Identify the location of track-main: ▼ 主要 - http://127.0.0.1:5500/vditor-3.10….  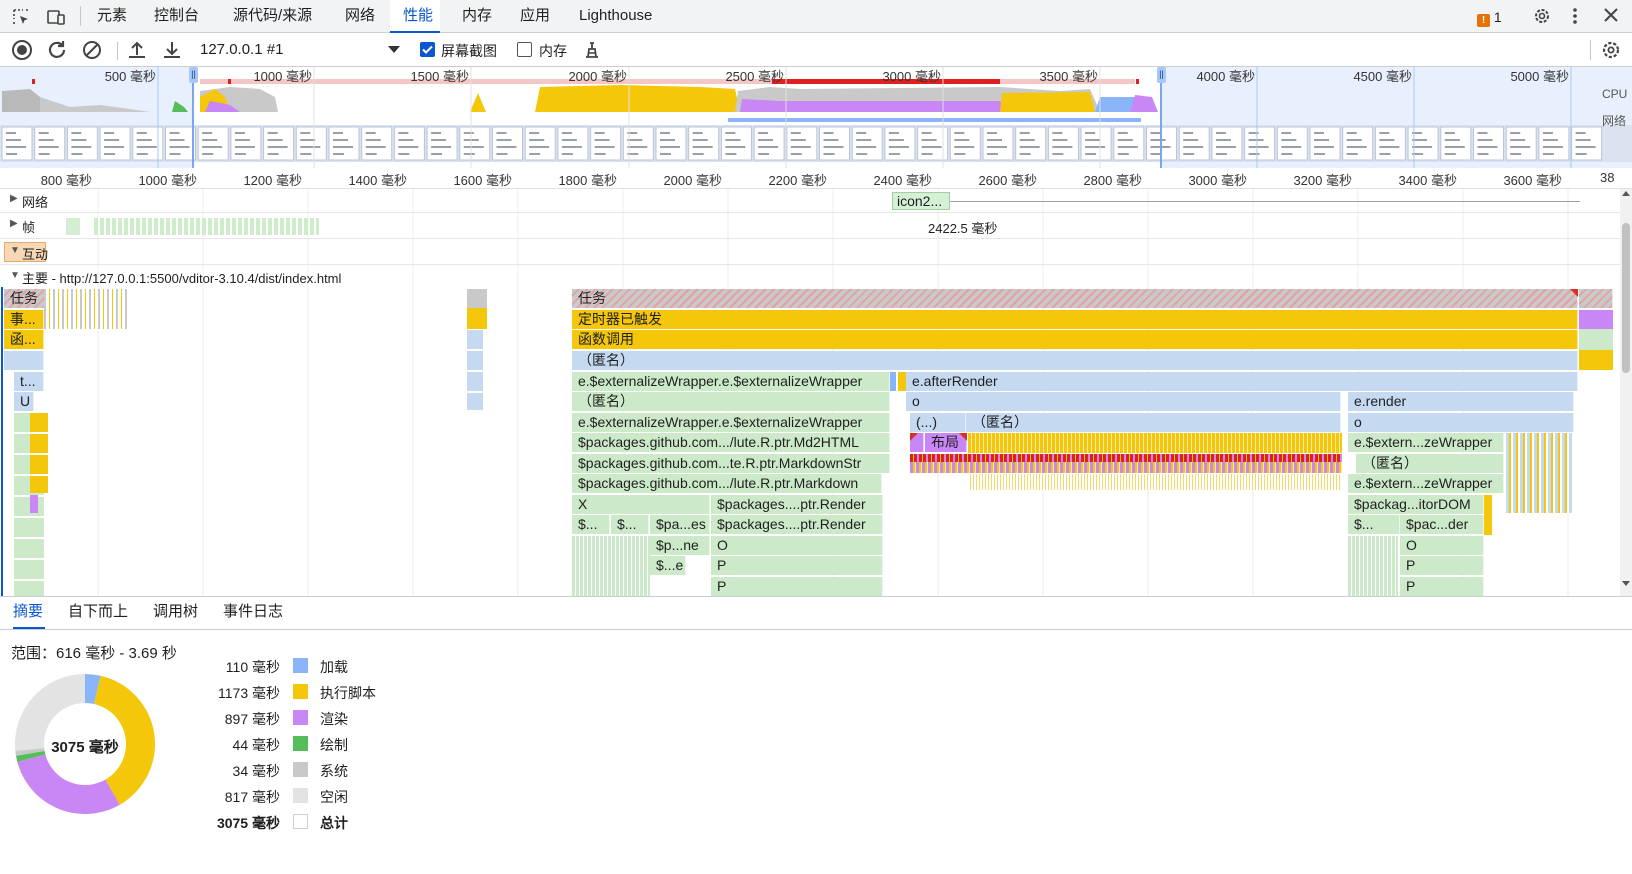
(816, 277).